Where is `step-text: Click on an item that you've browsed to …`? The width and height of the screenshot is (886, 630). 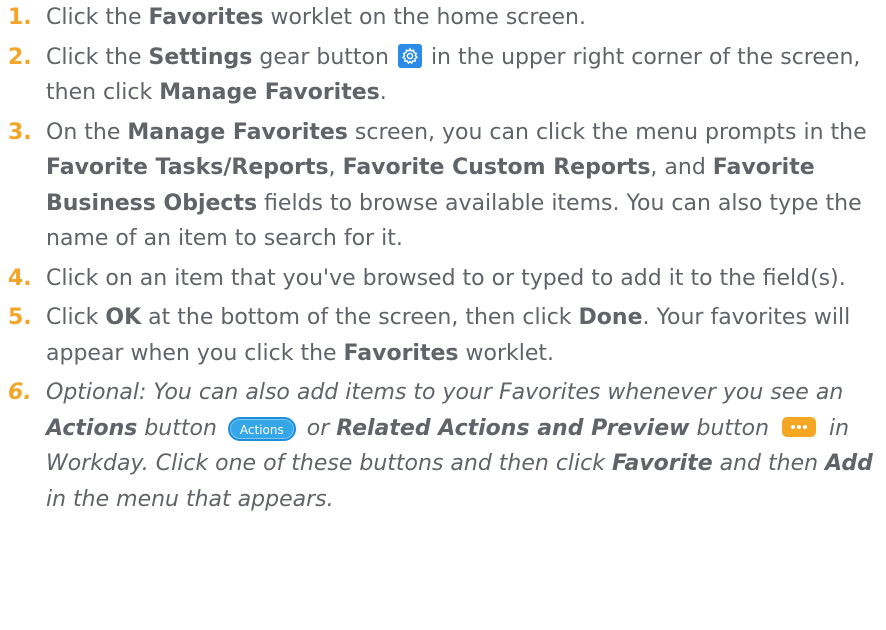 step-text: Click on an item that you've browsed to … is located at coordinates (446, 278).